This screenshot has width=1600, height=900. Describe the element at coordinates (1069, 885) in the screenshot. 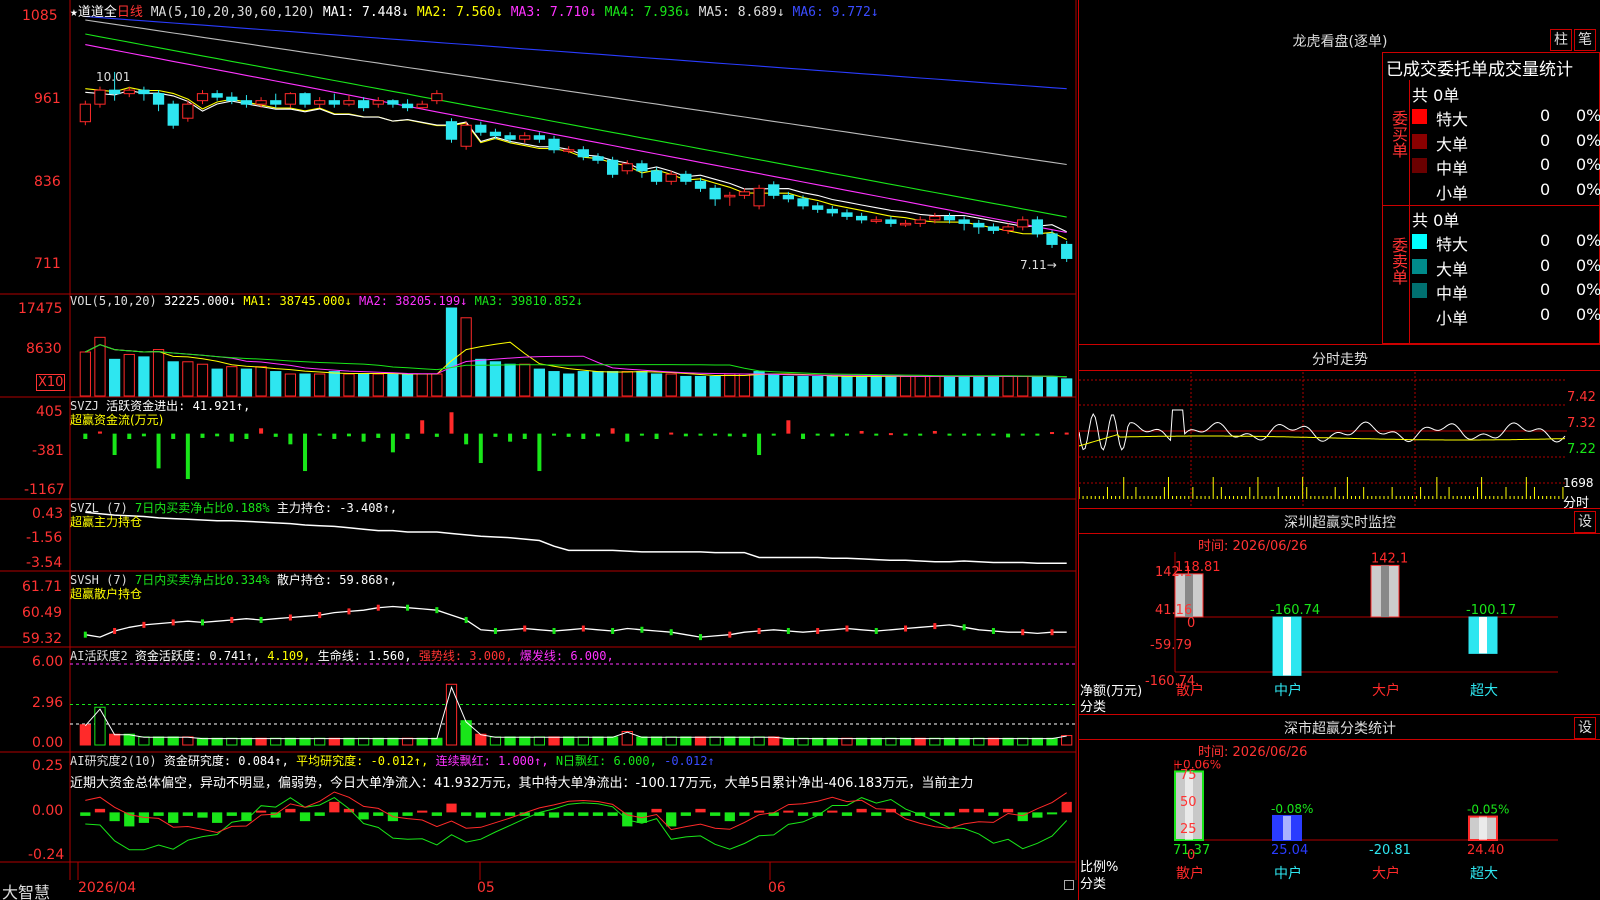

I see `lock-icon` at that location.